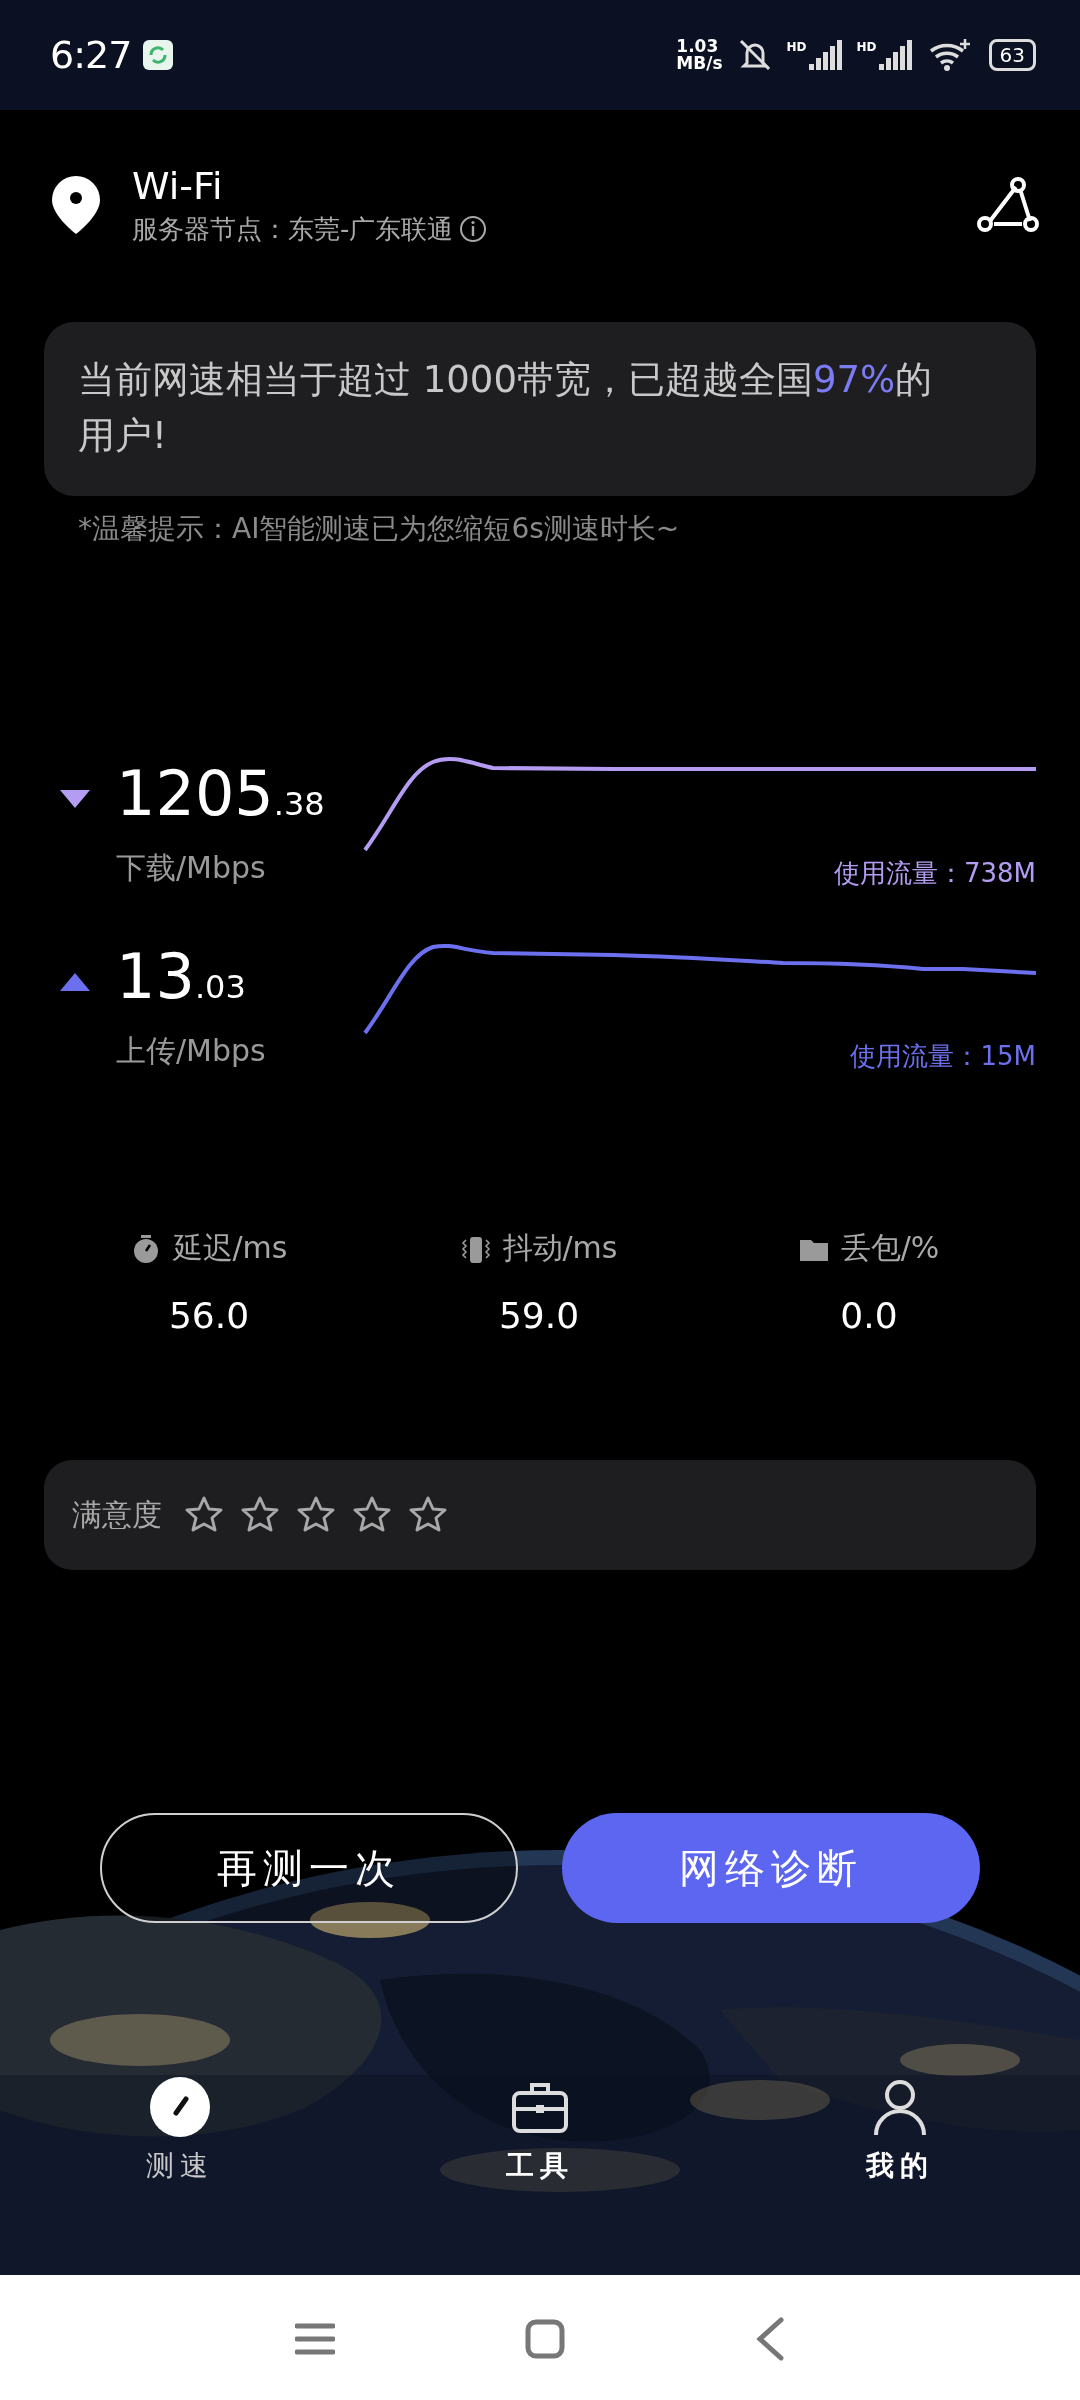 The width and height of the screenshot is (1080, 2400). Describe the element at coordinates (699, 63) in the screenshot. I see `network-speed: MB/s` at that location.